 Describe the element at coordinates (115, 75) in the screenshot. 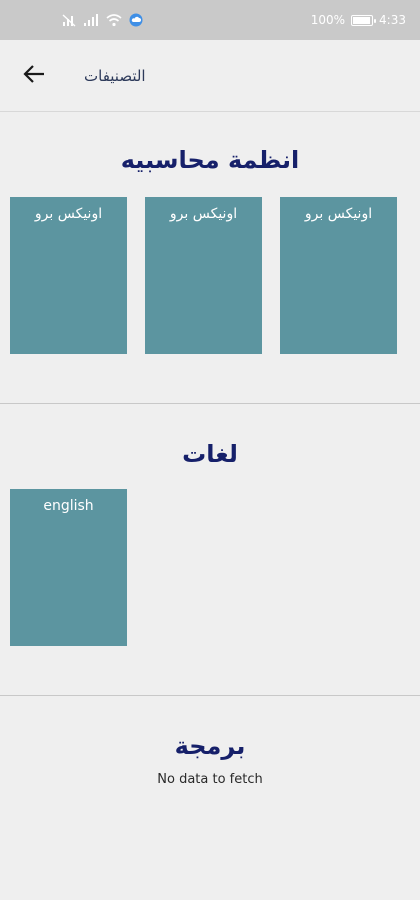

I see `page-title: التصنيفات` at that location.